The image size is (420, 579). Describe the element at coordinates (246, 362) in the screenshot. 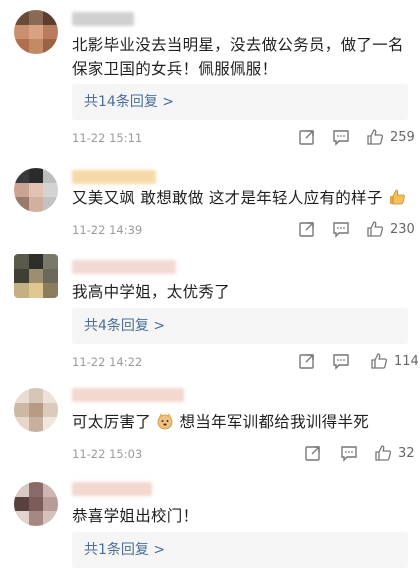

I see `comment-meta: 11-22 14:22 114` at that location.